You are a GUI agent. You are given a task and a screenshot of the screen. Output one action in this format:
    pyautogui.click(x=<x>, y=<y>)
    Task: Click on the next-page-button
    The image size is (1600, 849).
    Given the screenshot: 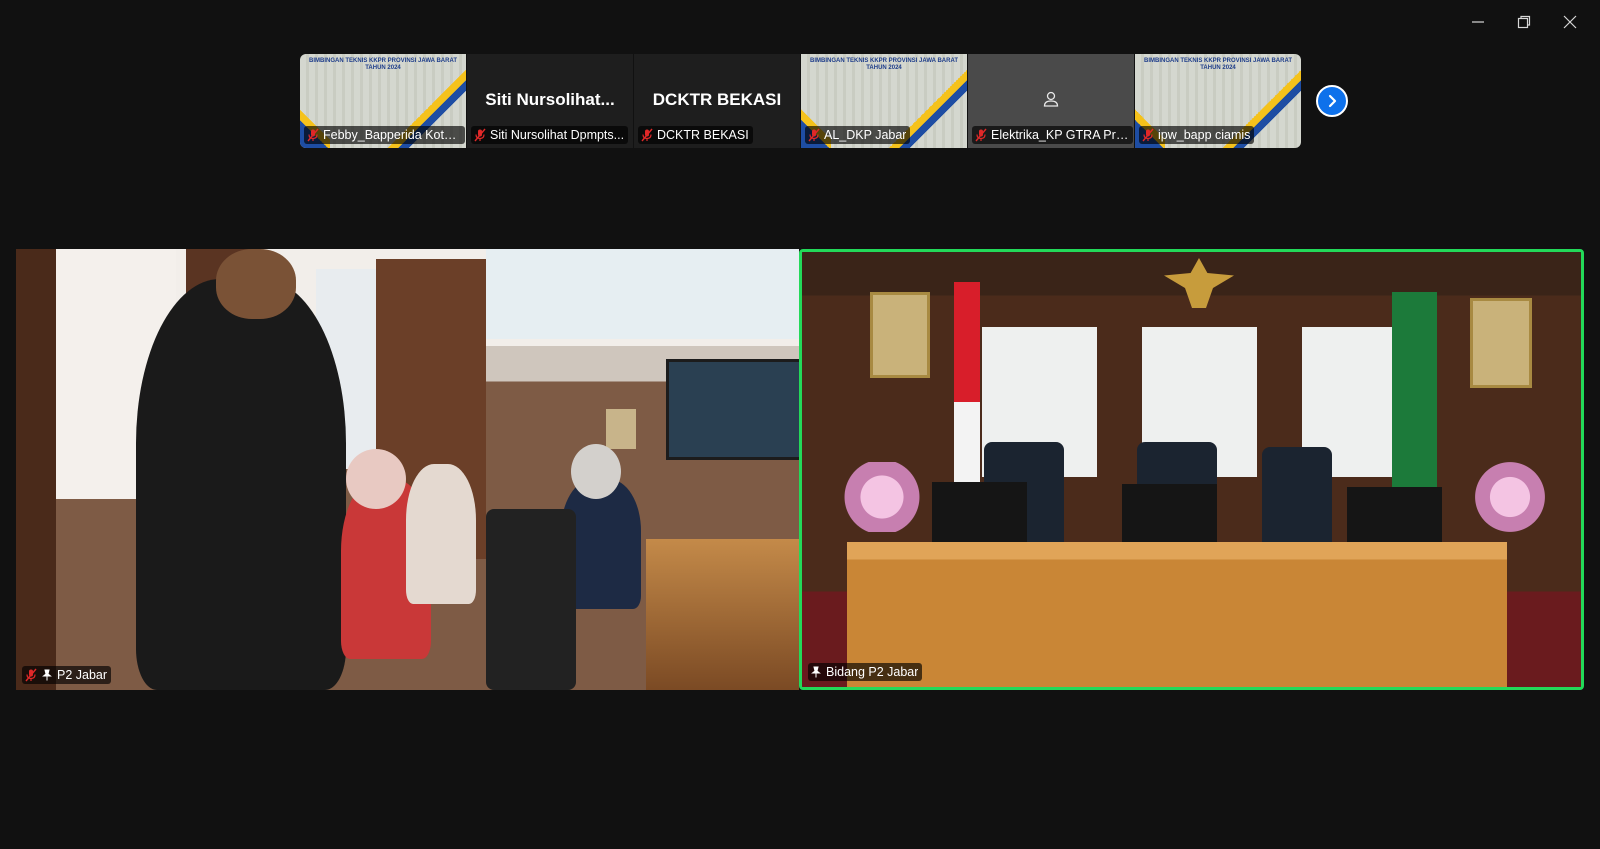 What is the action you would take?
    pyautogui.click(x=1332, y=101)
    